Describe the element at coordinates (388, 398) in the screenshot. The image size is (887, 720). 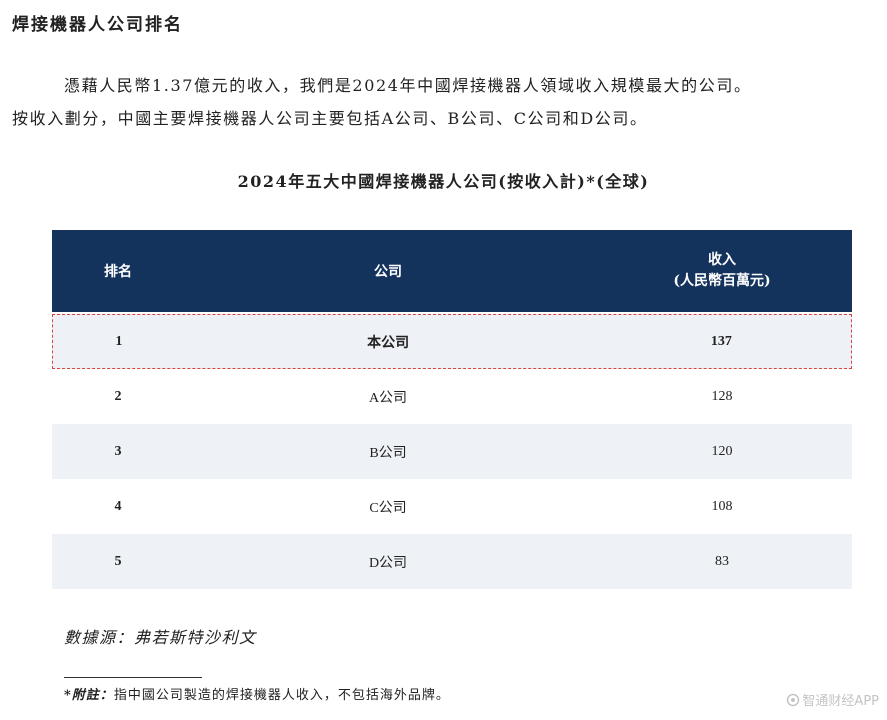
I see `row-company: A公司` at that location.